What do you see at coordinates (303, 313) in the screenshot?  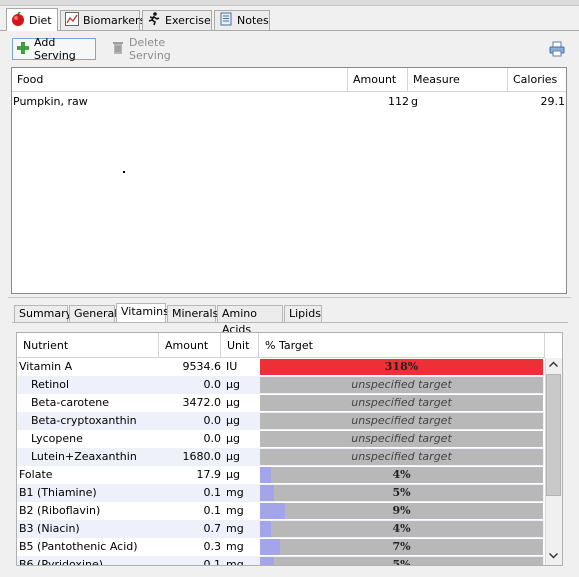 I see `subtab-lipids: Lipids` at bounding box center [303, 313].